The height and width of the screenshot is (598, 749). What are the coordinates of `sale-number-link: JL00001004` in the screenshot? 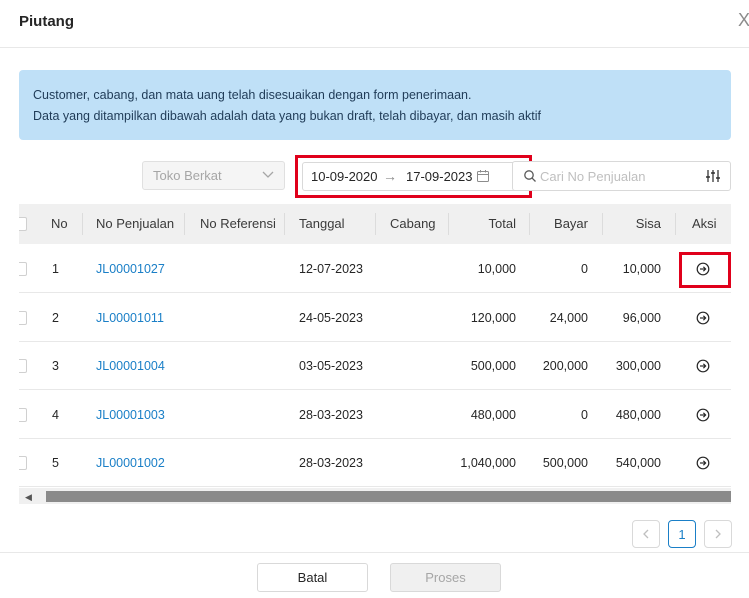 It's located at (130, 366).